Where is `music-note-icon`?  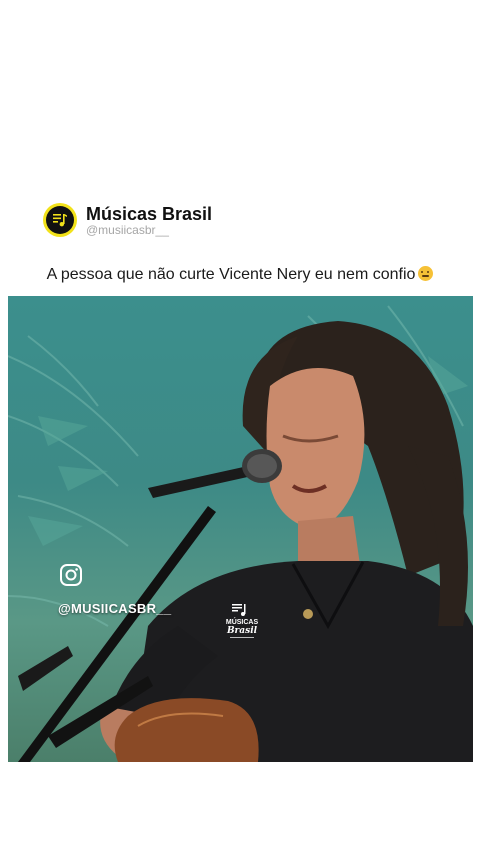 music-note-icon is located at coordinates (60, 220).